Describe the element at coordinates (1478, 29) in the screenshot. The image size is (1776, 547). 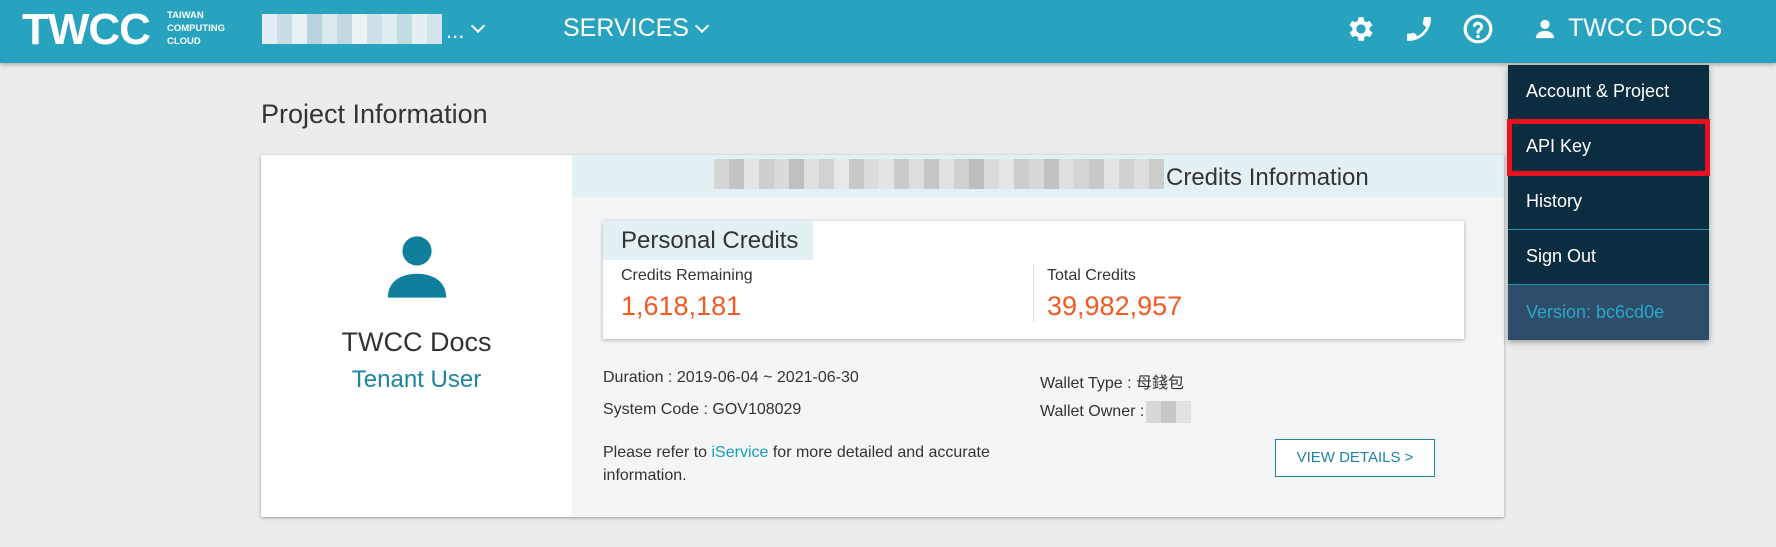
I see `help-icon` at that location.